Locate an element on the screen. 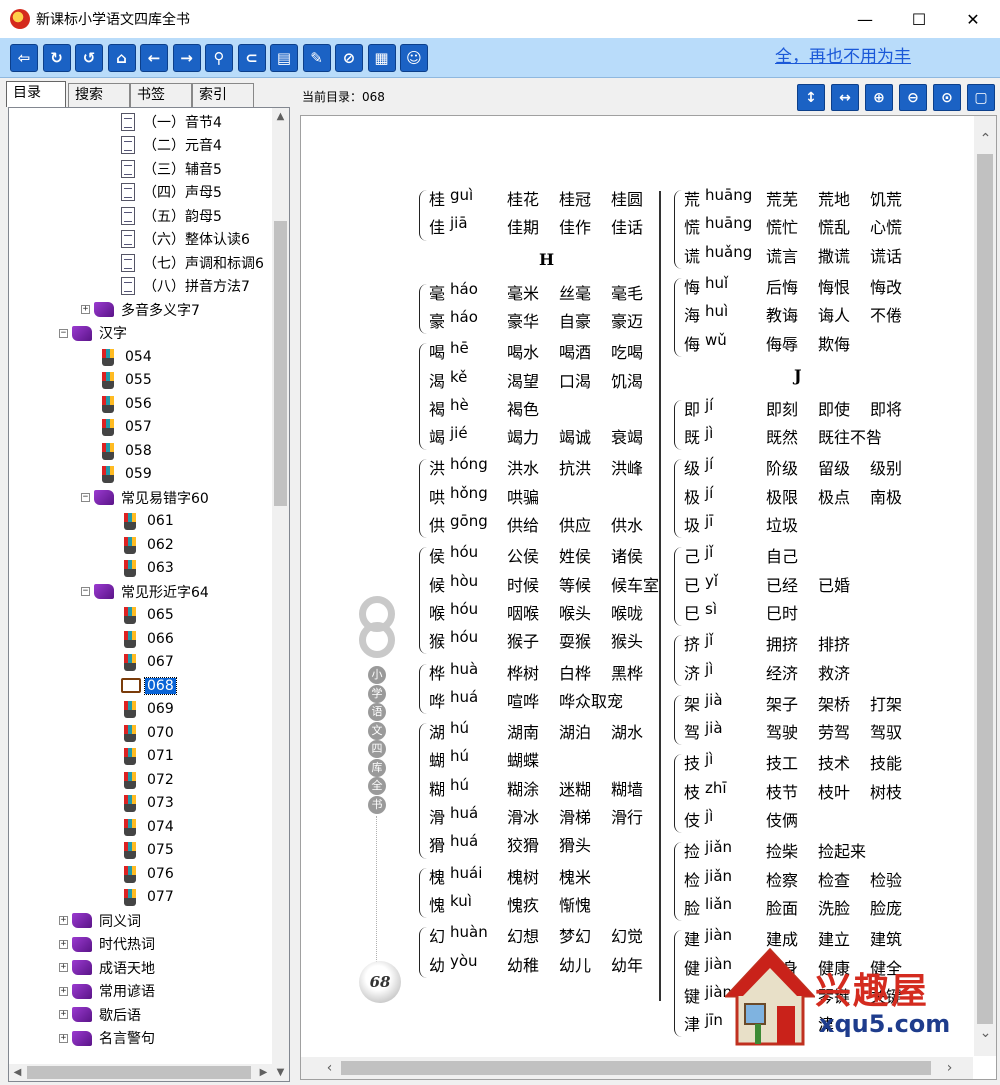  scroll-right-arrow-icon: › is located at coordinates (949, 1067).